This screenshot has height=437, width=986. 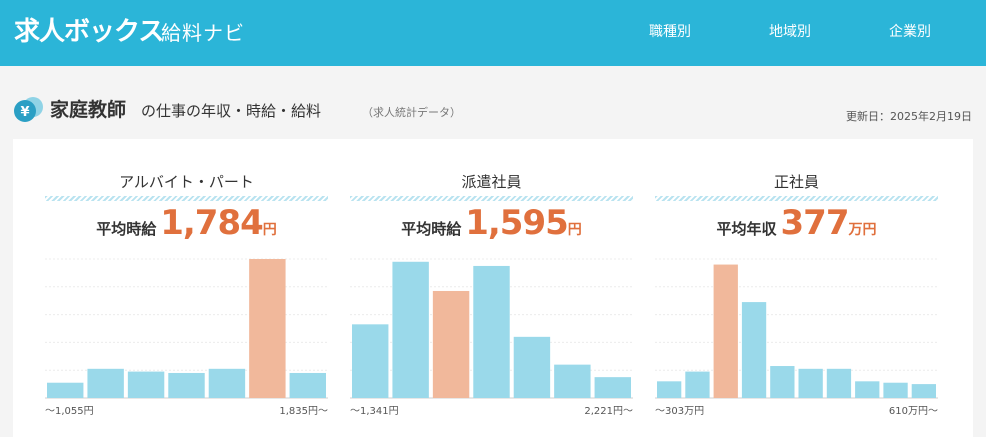 I want to click on average-pay: 平均時給 1,784円, so click(x=186, y=223).